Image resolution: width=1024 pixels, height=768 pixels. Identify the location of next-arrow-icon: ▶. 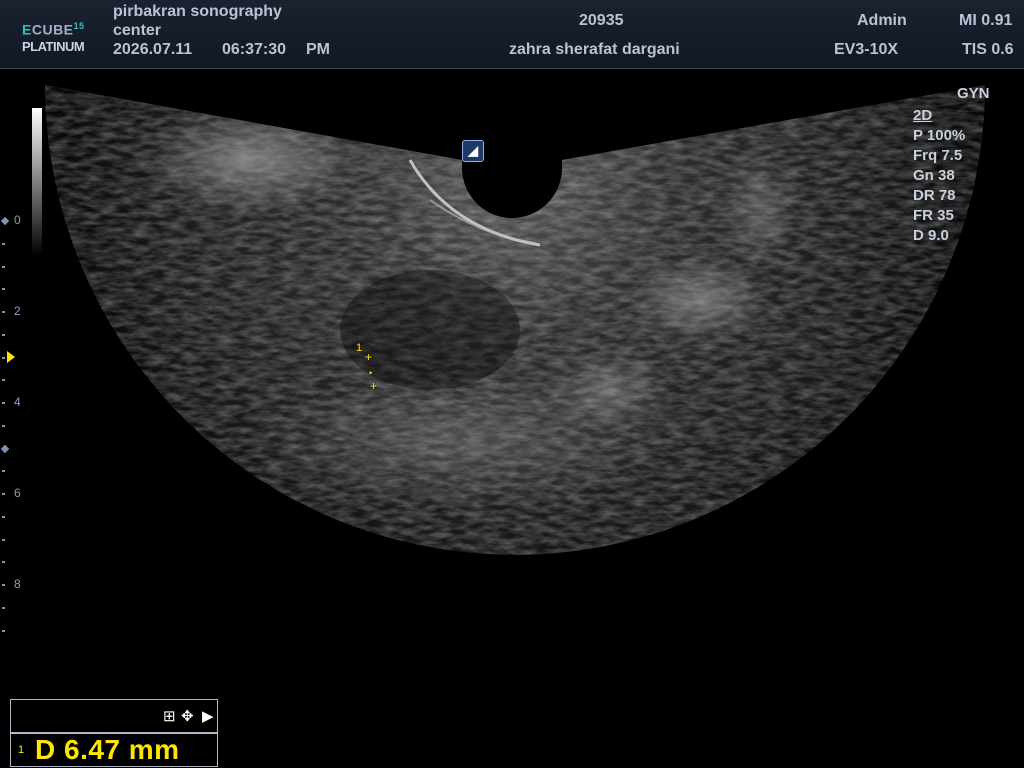
(208, 716).